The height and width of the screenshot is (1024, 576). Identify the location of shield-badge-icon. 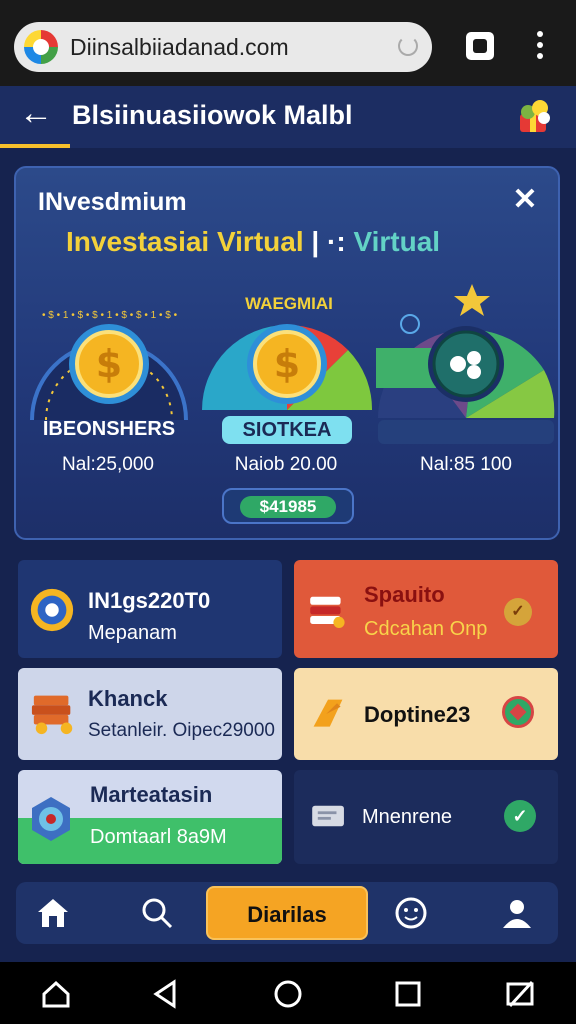
(518, 712).